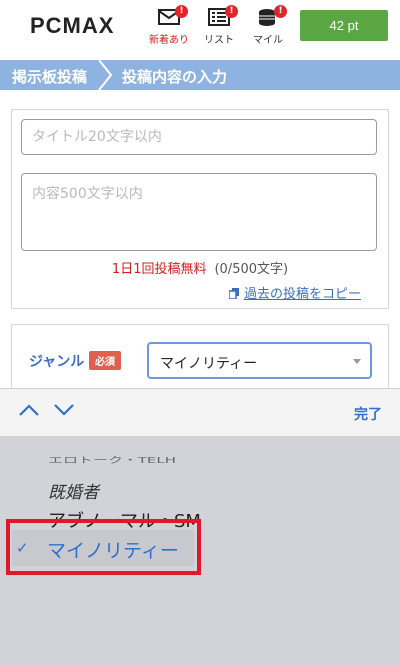  What do you see at coordinates (169, 40) in the screenshot?
I see `messages-label: 新着あり` at bounding box center [169, 40].